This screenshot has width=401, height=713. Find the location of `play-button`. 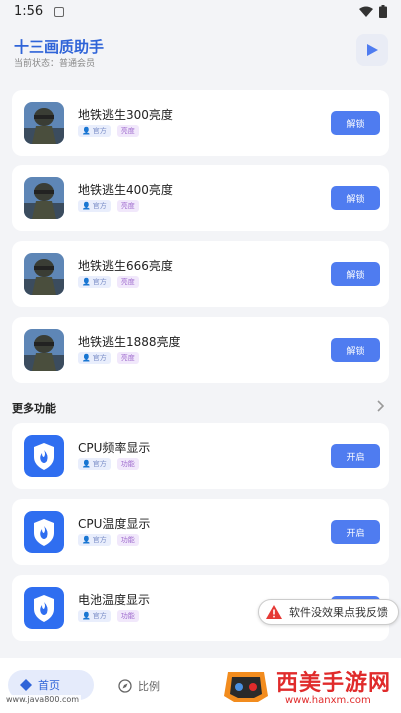

play-button is located at coordinates (372, 50).